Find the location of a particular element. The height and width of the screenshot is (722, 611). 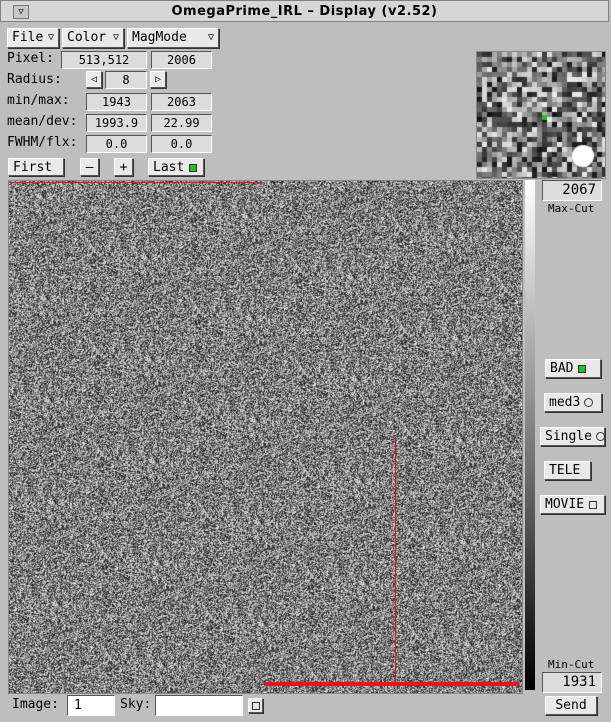

flx-field: 0.0 is located at coordinates (181, 144).